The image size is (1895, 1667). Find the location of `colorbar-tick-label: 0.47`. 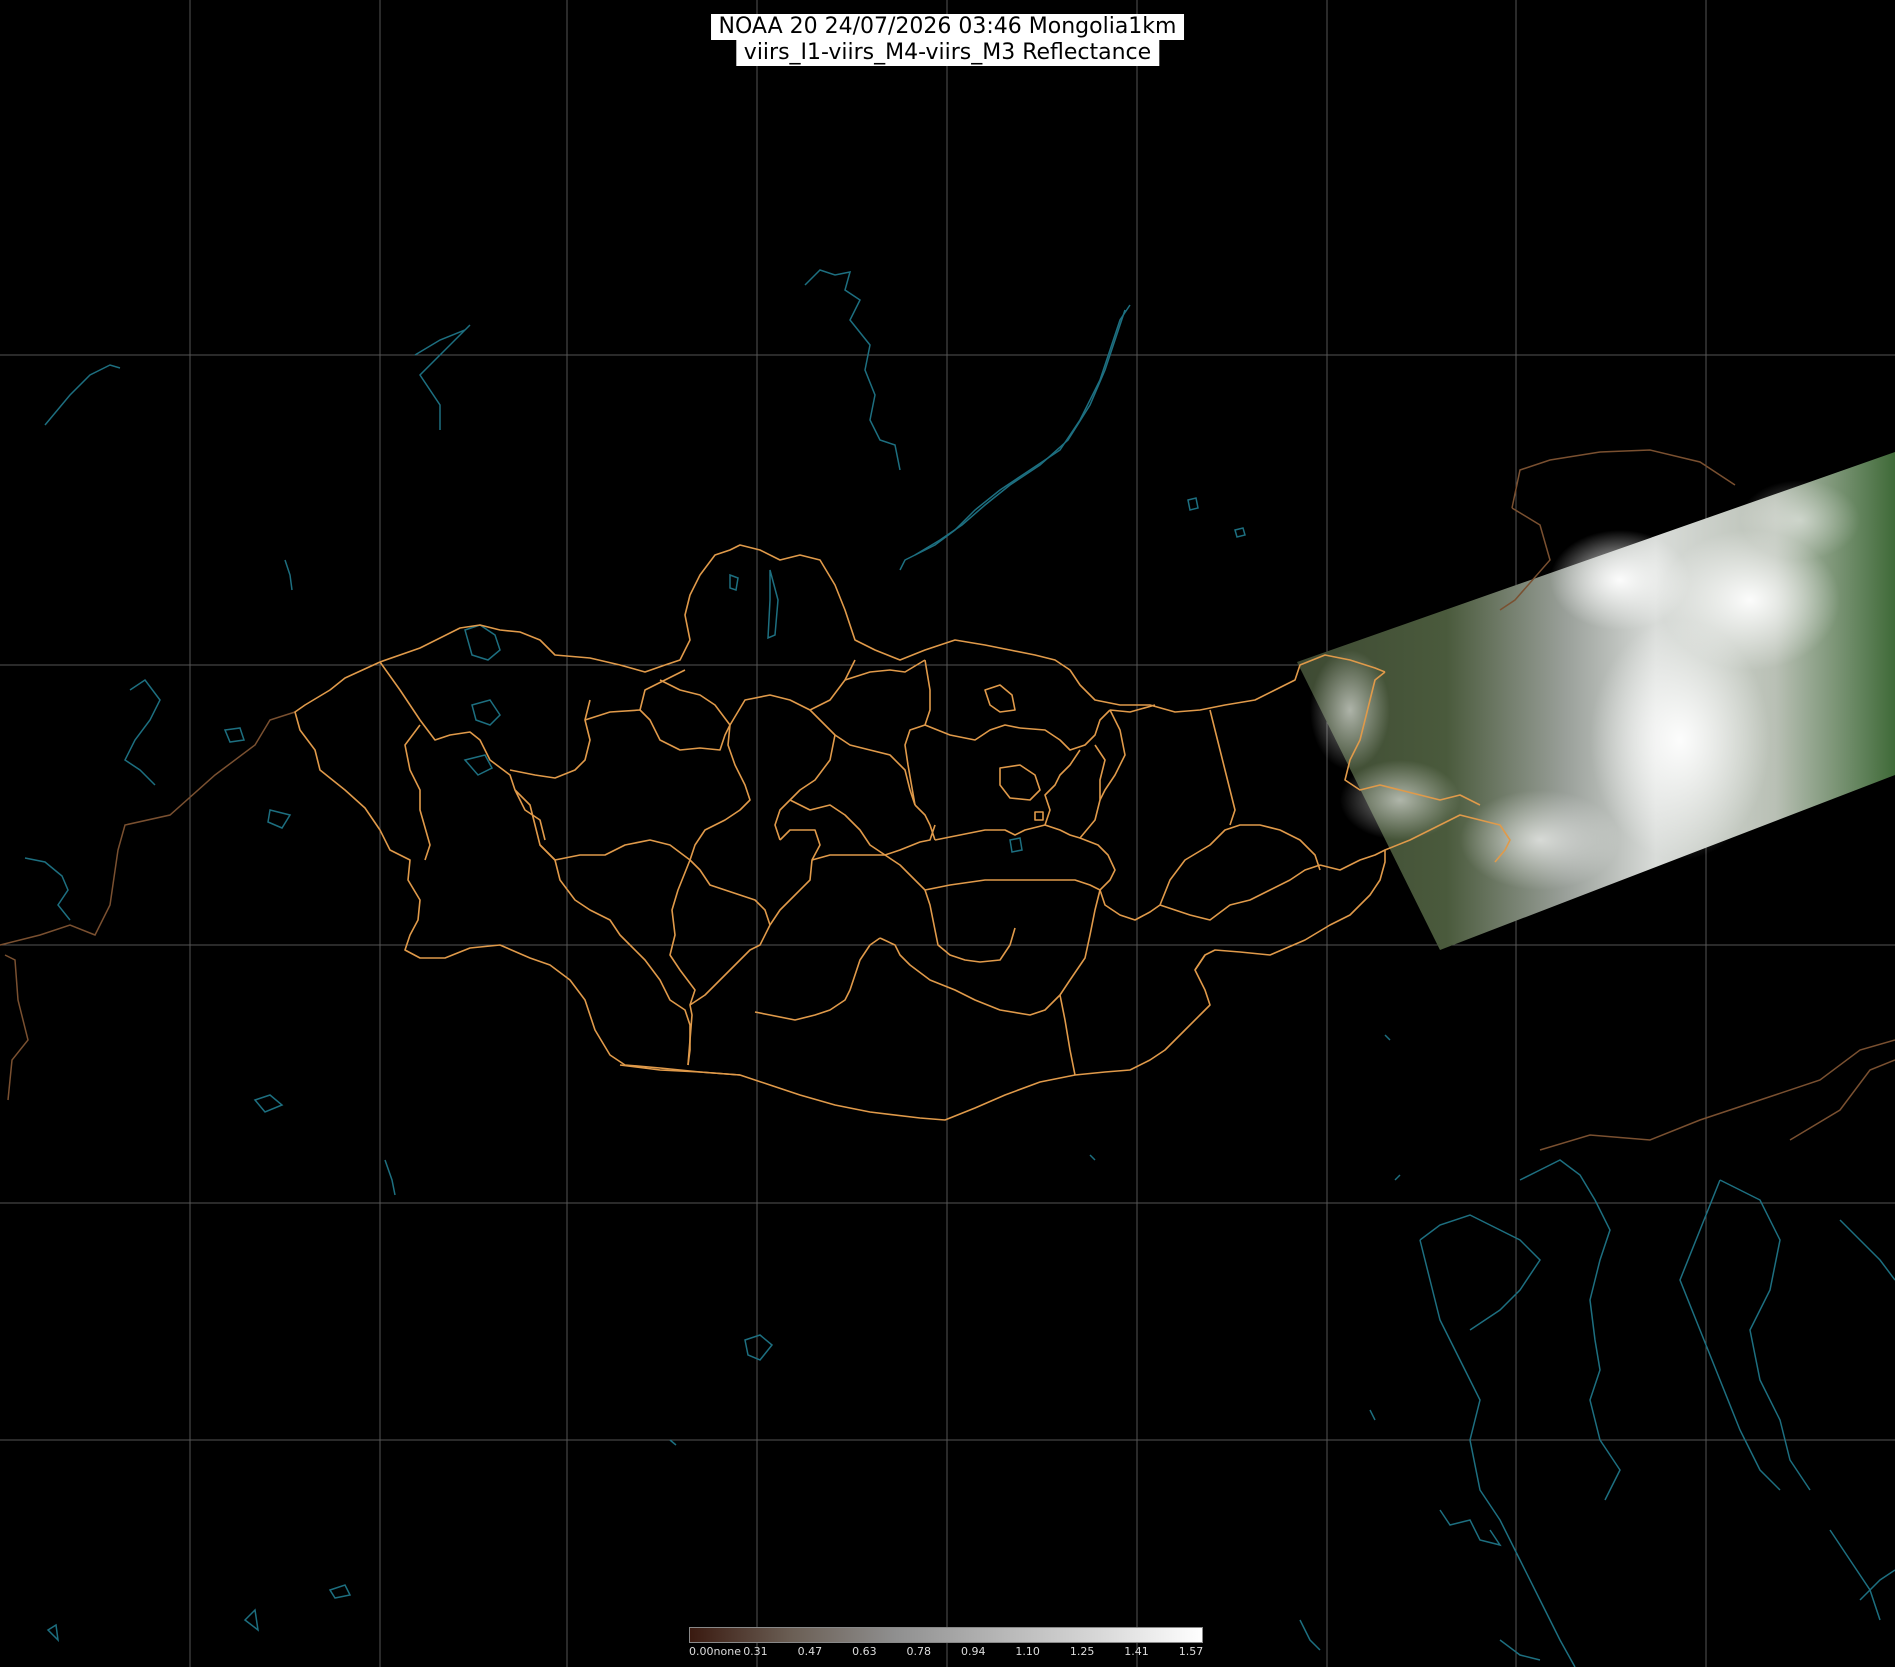

colorbar-tick-label: 0.47 is located at coordinates (810, 1651).